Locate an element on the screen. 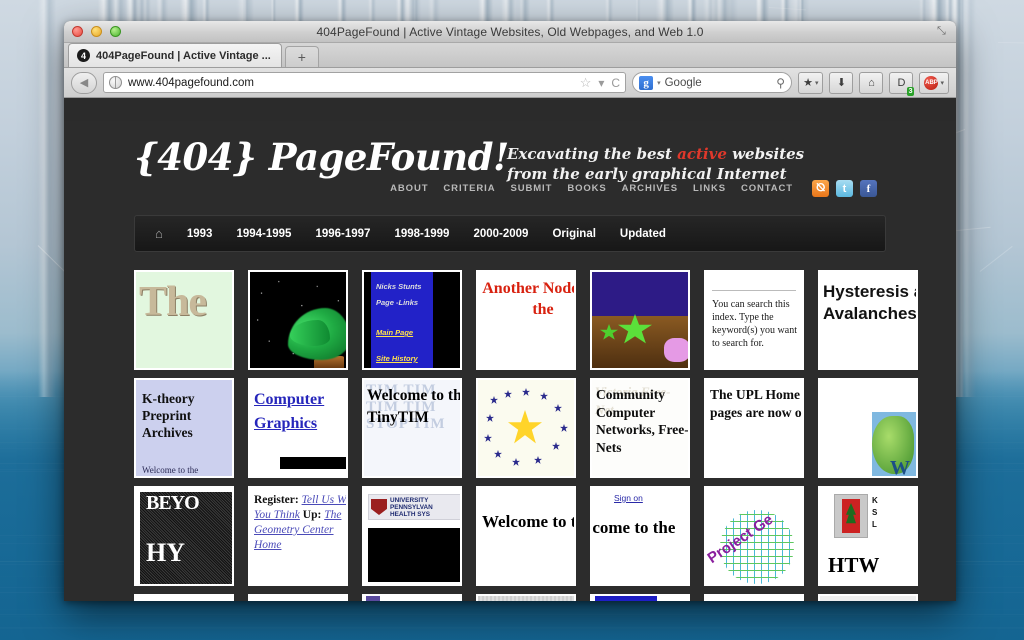 The height and width of the screenshot is (640, 1024). rss-icon: ⦰ is located at coordinates (820, 188).